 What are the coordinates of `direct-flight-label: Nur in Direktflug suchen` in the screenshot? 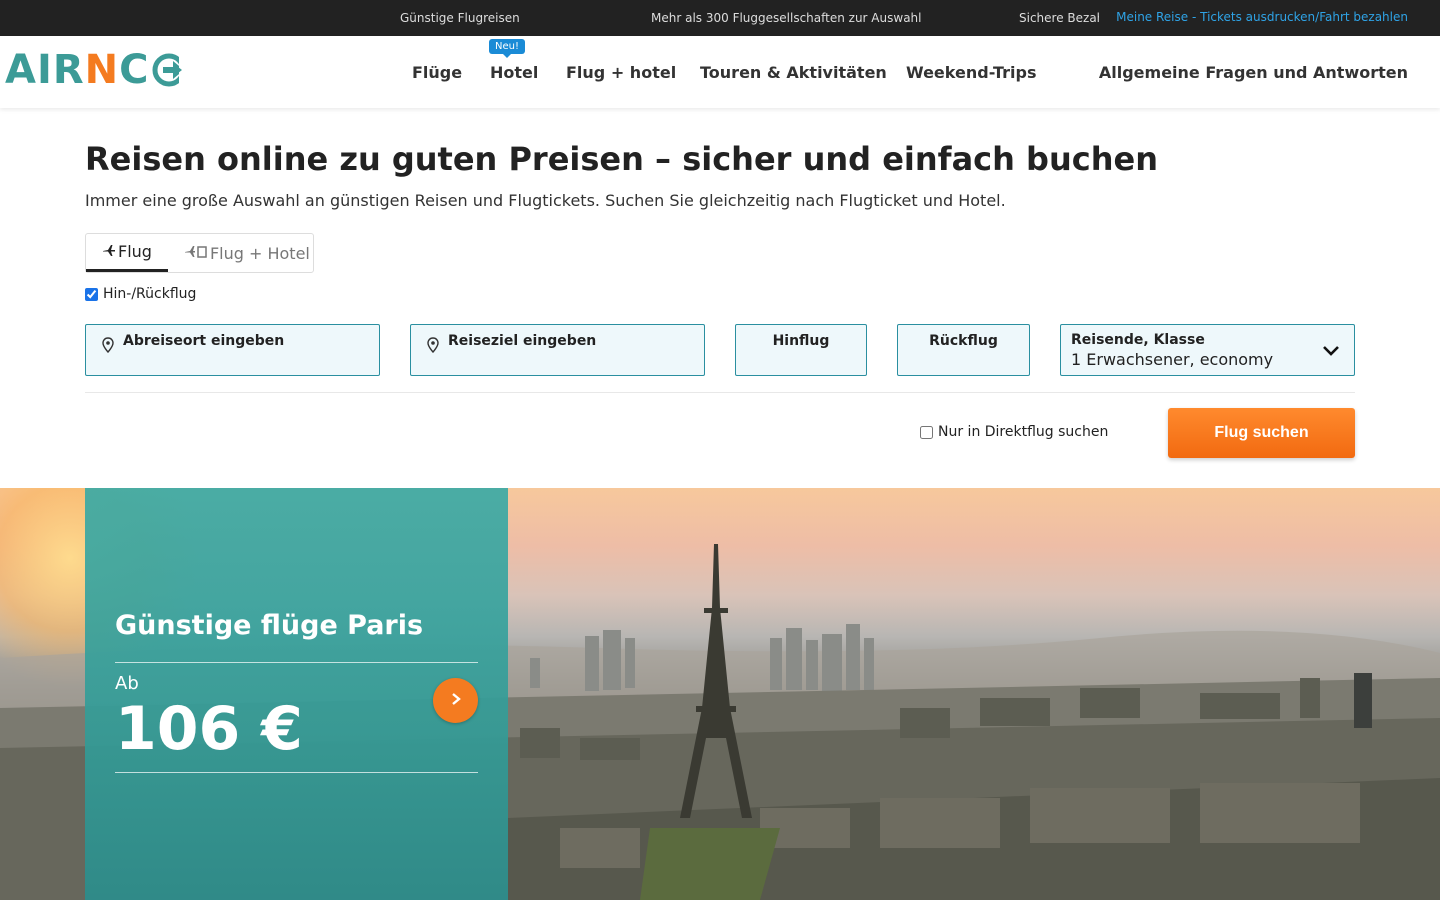 It's located at (1023, 432).